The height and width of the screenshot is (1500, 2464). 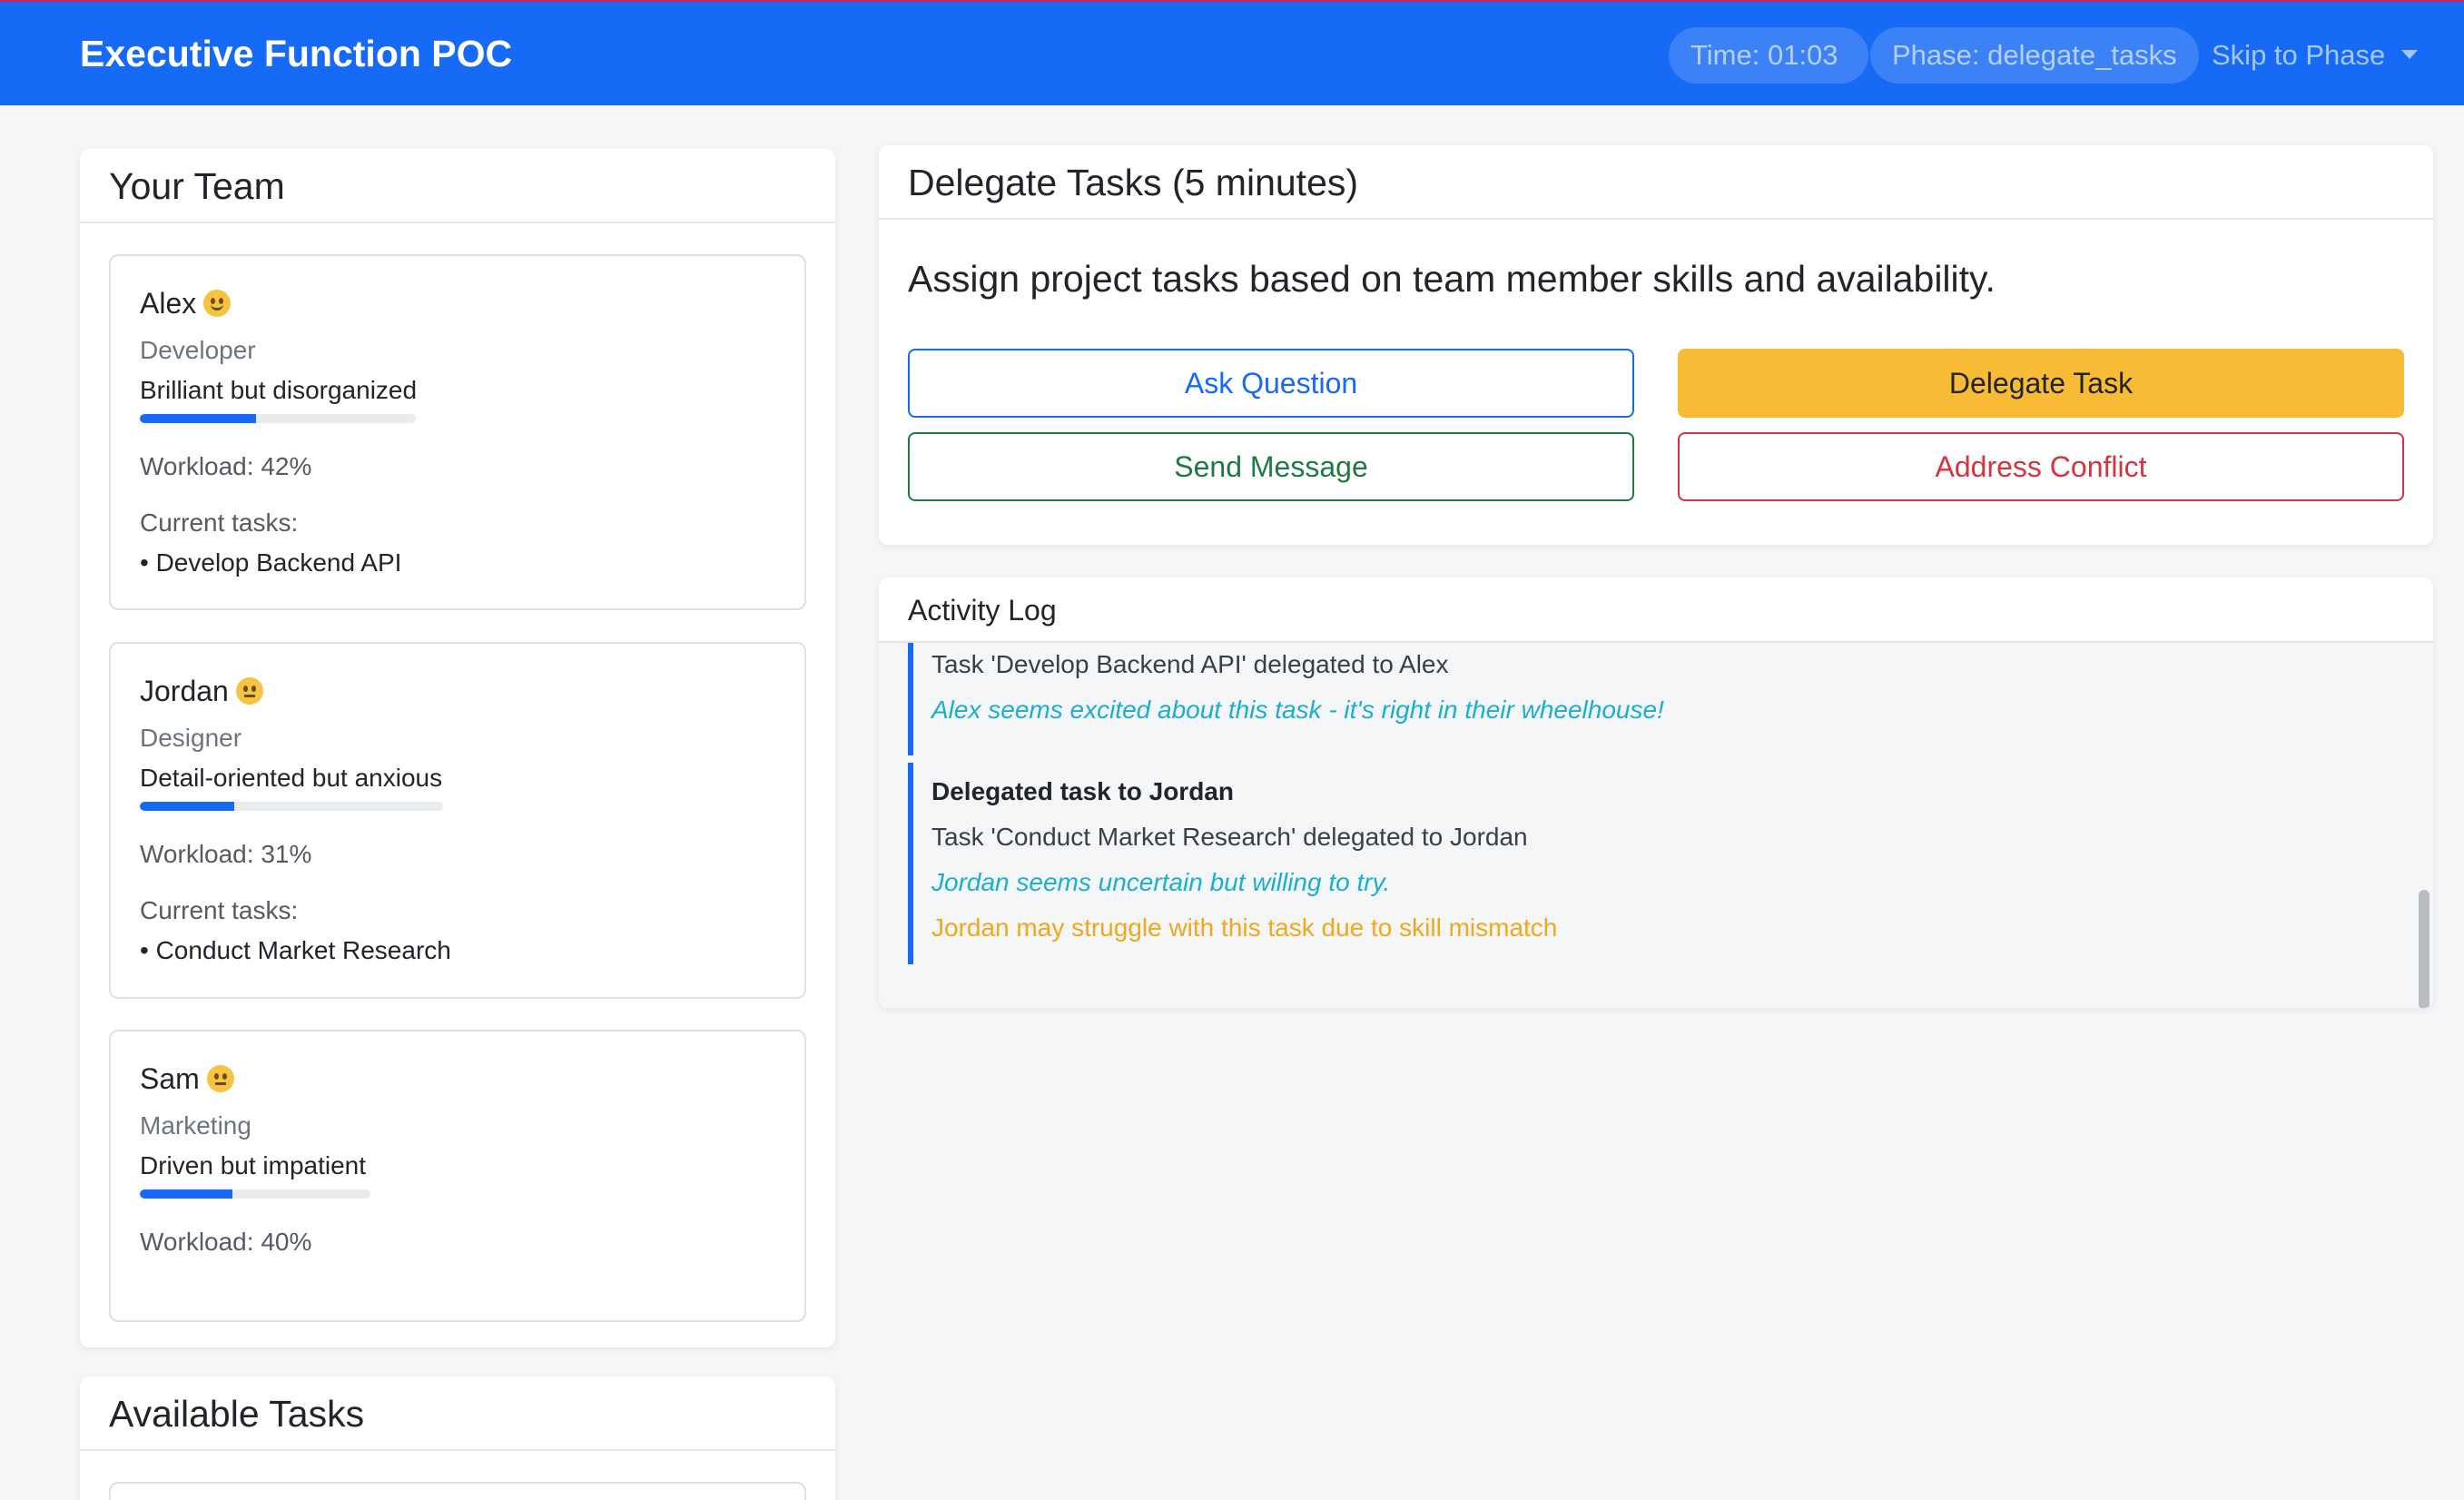 What do you see at coordinates (191, 738) in the screenshot?
I see `member-role: Designer` at bounding box center [191, 738].